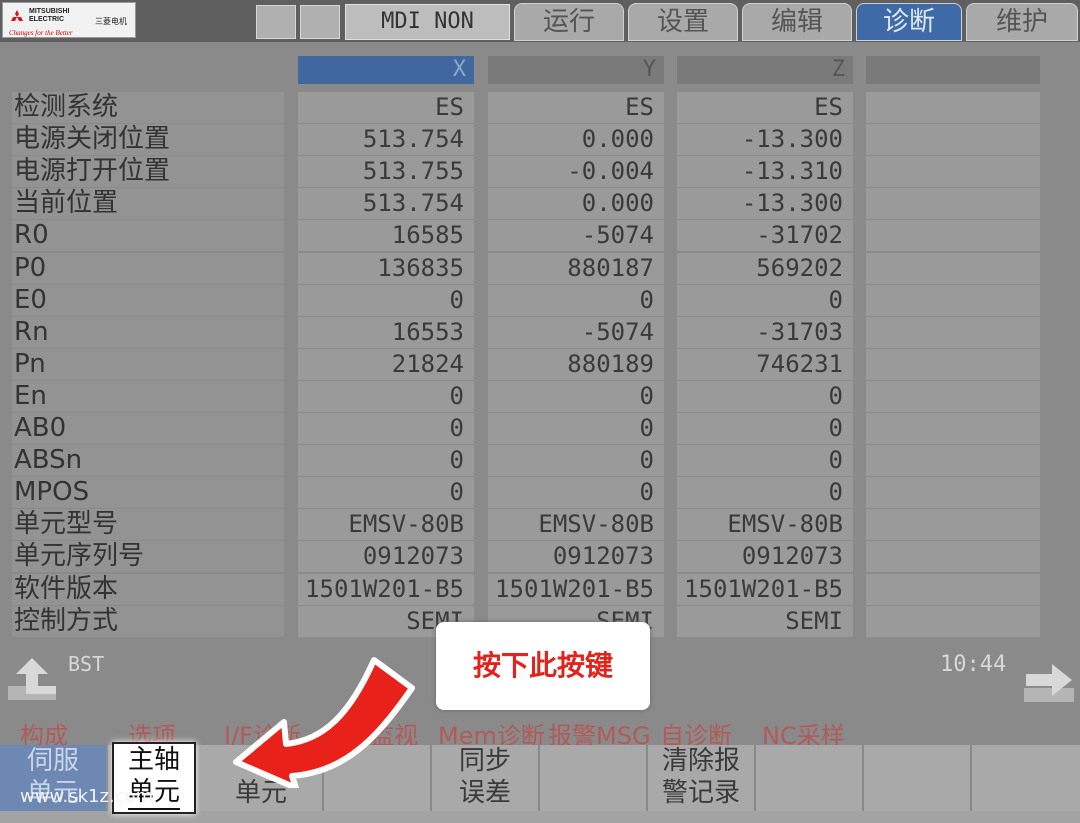 The height and width of the screenshot is (823, 1080). I want to click on row-label: 电源关闭位置, so click(148, 139).